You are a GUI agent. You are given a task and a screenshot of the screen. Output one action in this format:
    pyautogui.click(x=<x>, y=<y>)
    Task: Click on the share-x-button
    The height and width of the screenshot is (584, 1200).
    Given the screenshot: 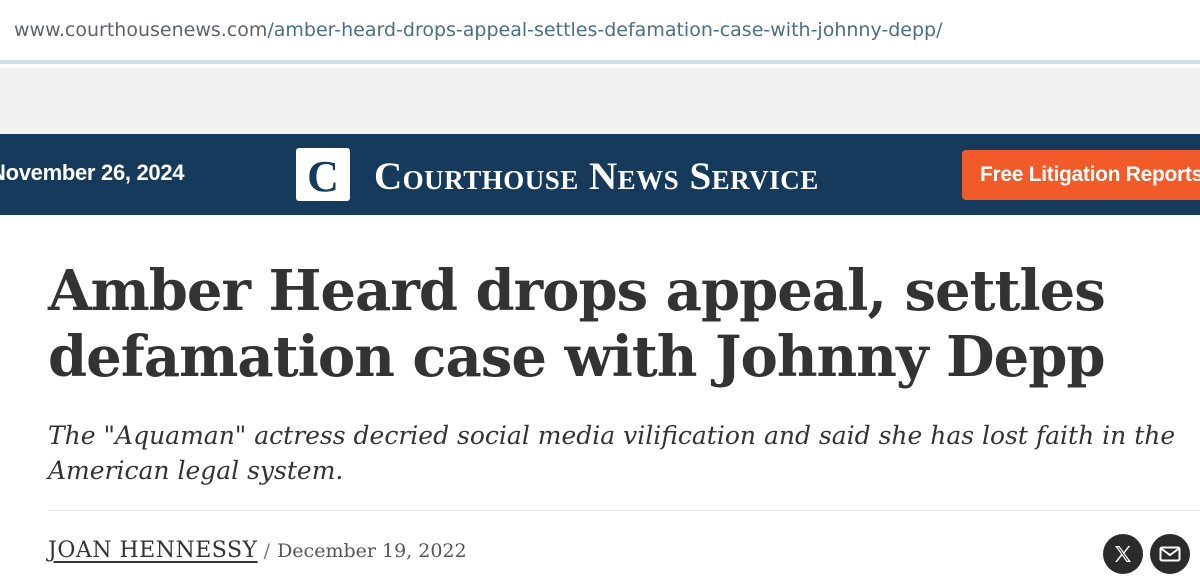 What is the action you would take?
    pyautogui.click(x=1123, y=554)
    